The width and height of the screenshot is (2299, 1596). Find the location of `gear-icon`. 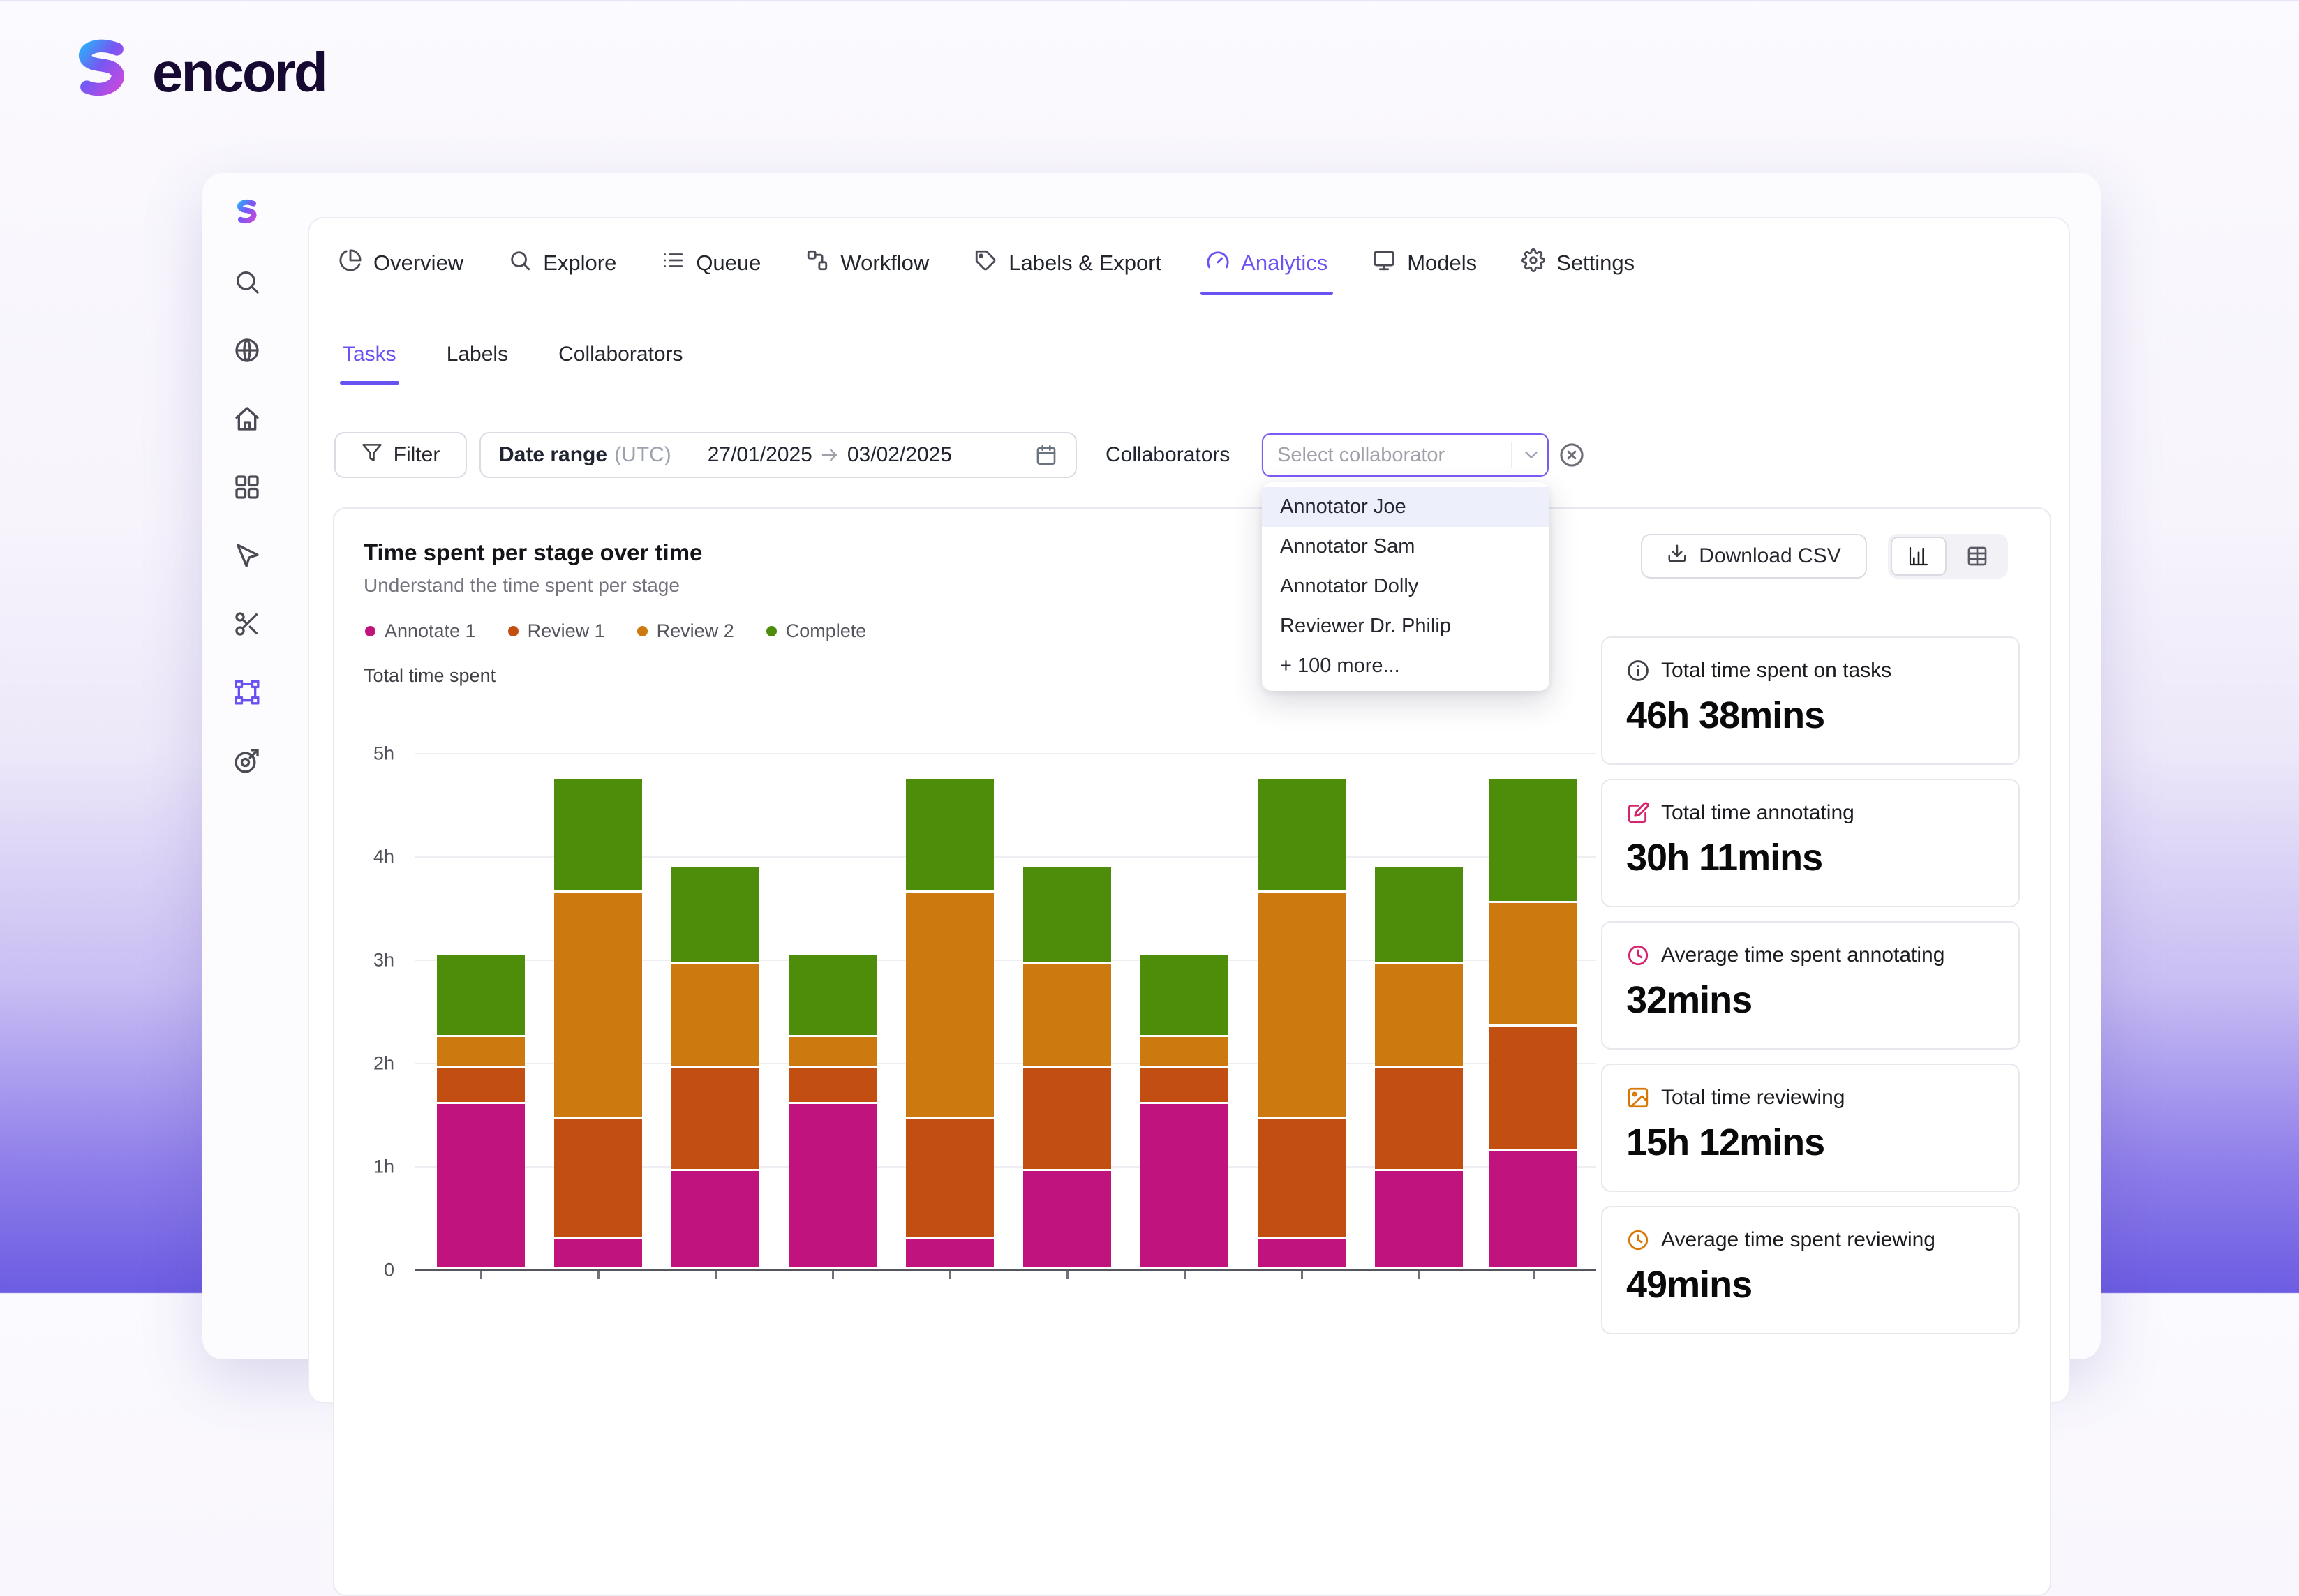

gear-icon is located at coordinates (1533, 260).